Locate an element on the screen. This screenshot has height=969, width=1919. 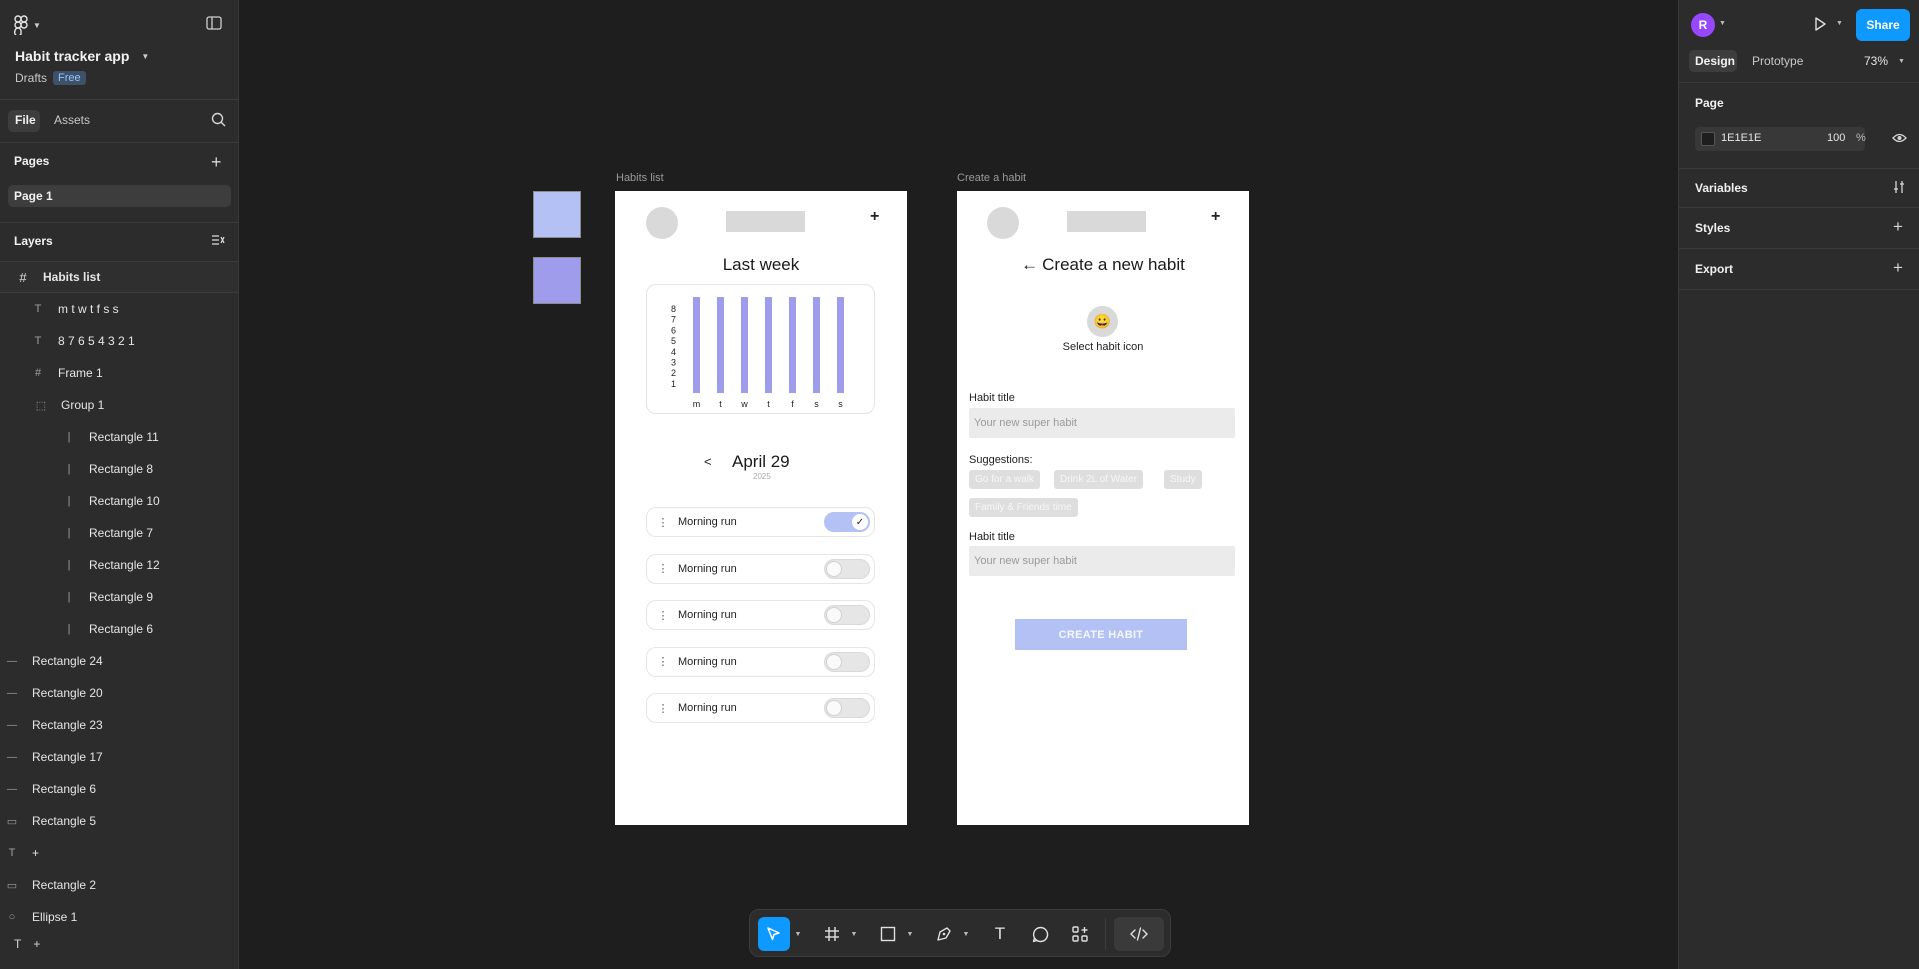
layer-item: | Rectangle 12 is located at coordinates (119, 565).